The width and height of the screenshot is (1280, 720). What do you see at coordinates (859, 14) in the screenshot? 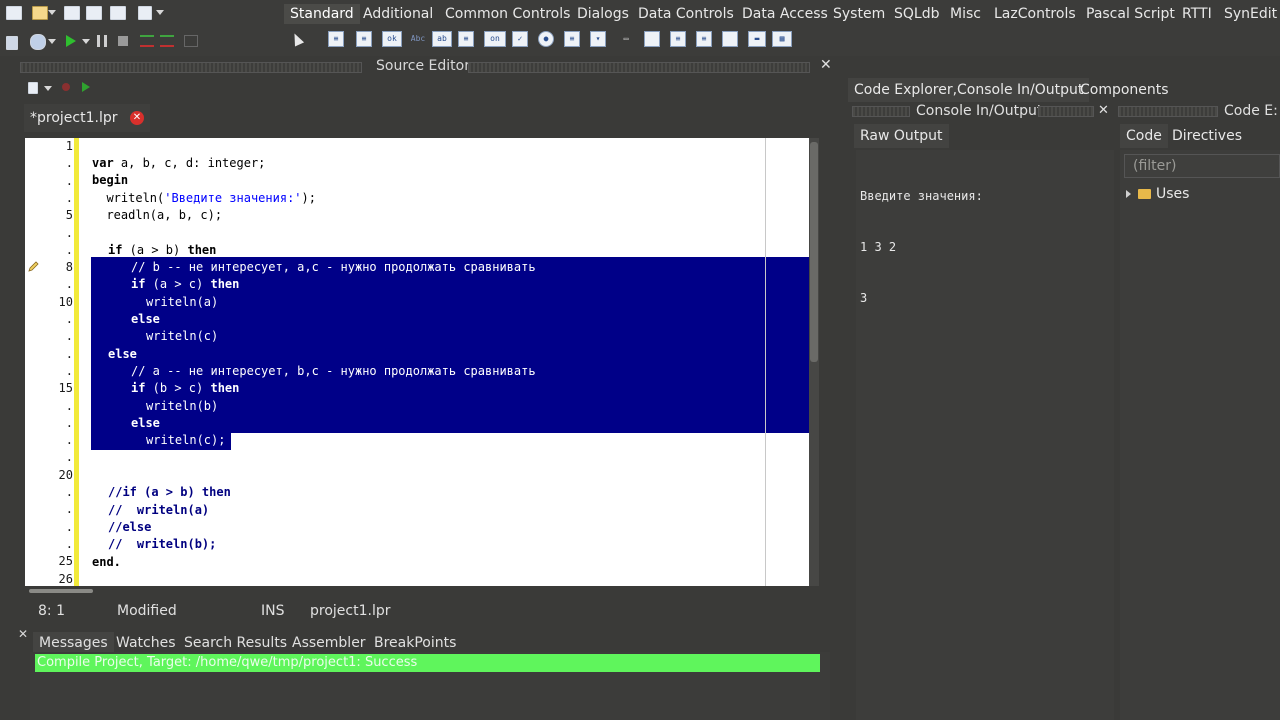
I see `tab-system: System` at bounding box center [859, 14].